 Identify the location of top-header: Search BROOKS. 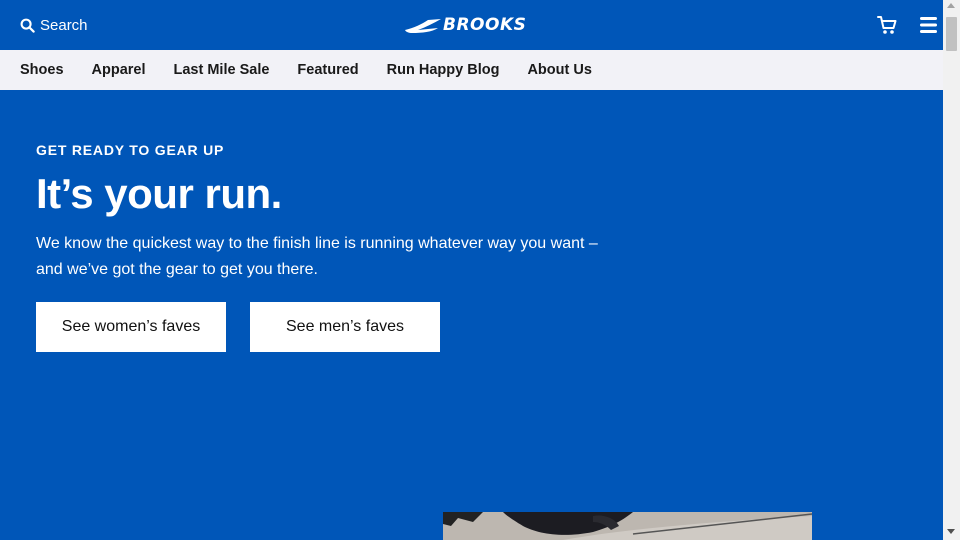
(471, 25).